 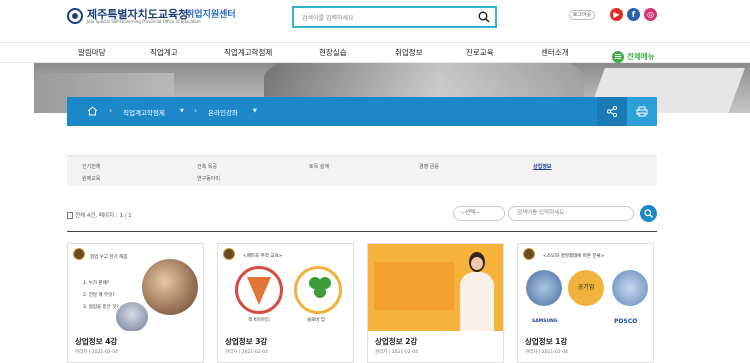 What do you see at coordinates (92, 111) in the screenshot?
I see `home-icon` at bounding box center [92, 111].